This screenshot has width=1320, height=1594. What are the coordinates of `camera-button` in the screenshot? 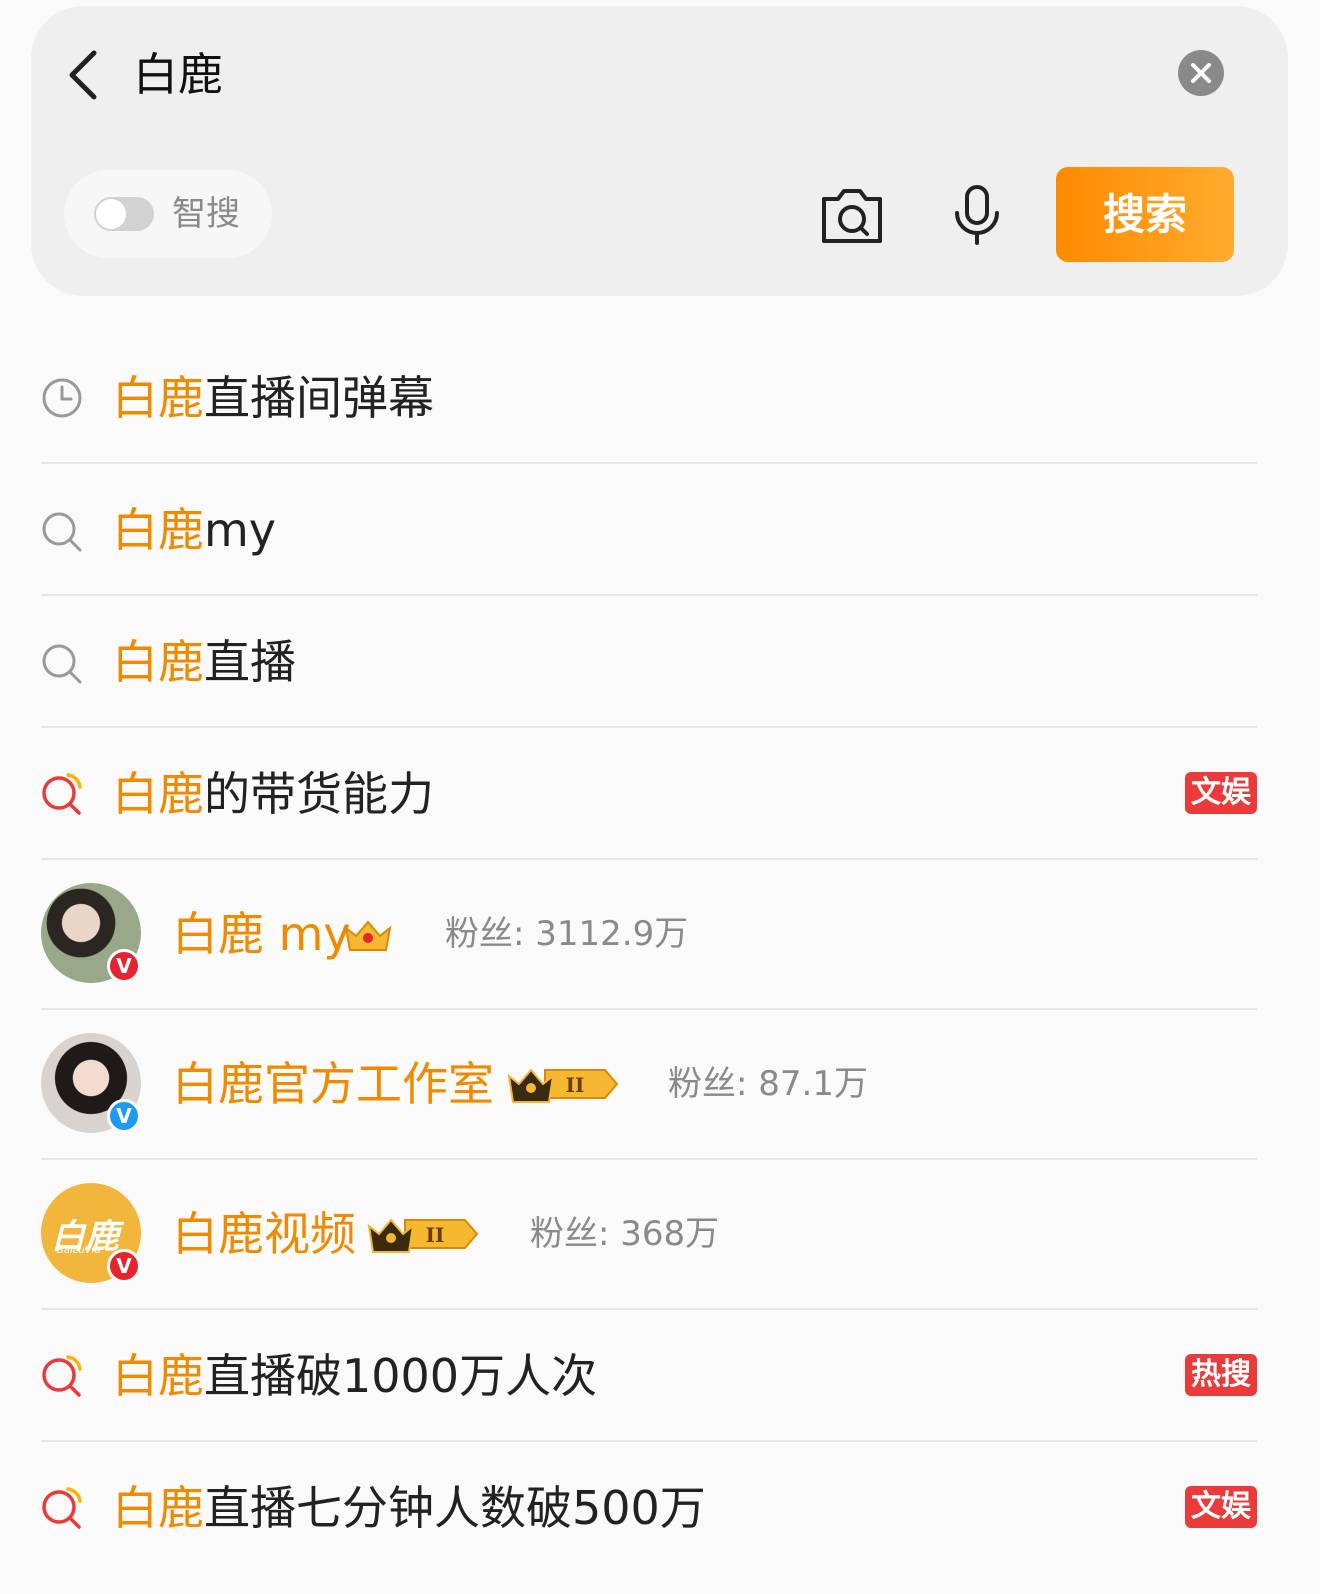 It's located at (852, 215).